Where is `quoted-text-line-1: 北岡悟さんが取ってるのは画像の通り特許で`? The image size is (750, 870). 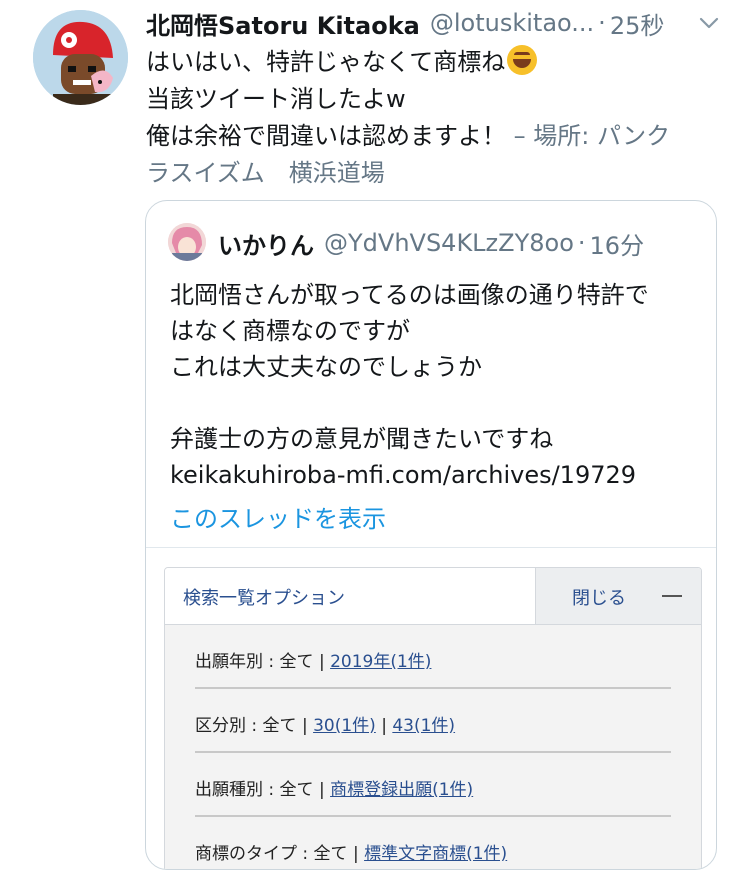
quoted-text-line-1: 北岡悟さんが取ってるのは画像の通り特許で is located at coordinates (409, 295).